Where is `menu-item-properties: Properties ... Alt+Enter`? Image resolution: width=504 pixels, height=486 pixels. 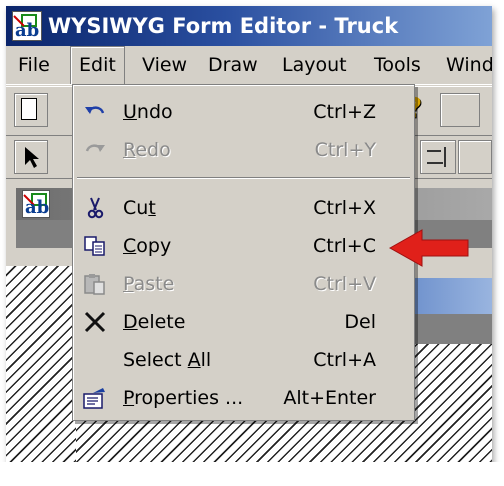 menu-item-properties: Properties ... Alt+Enter is located at coordinates (243, 398).